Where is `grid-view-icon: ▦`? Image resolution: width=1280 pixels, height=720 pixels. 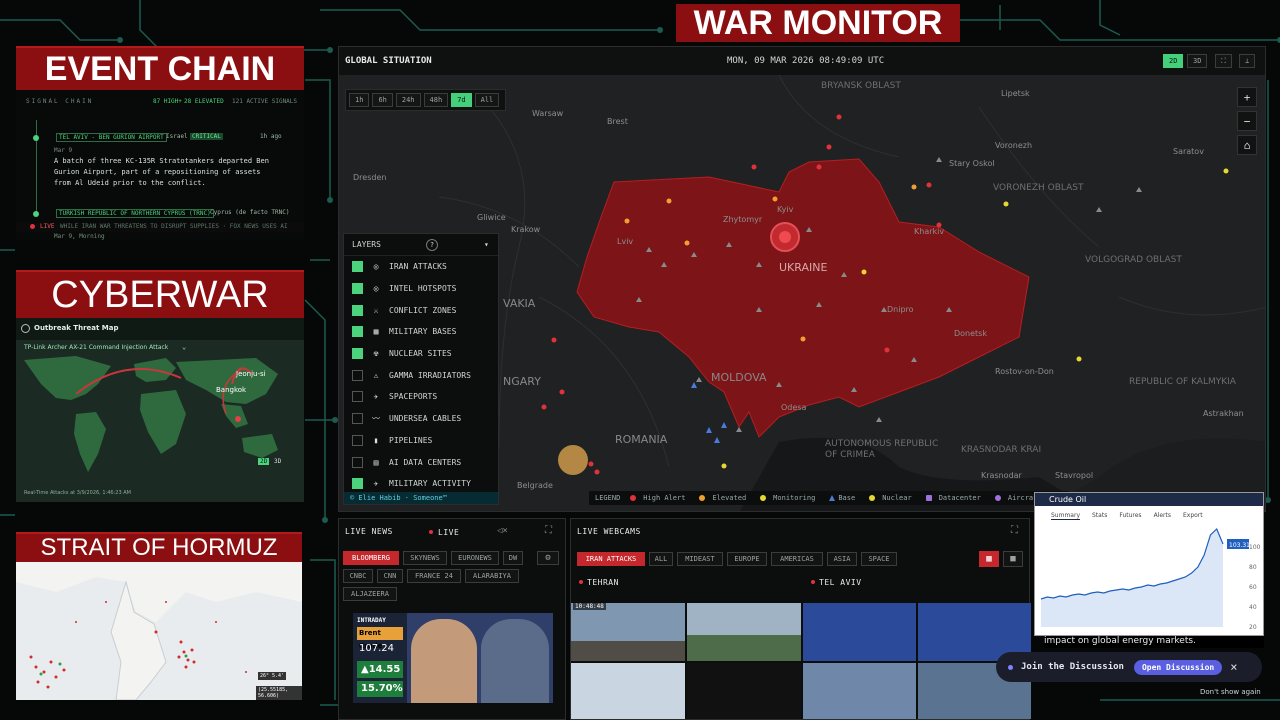 grid-view-icon: ▦ is located at coordinates (989, 559).